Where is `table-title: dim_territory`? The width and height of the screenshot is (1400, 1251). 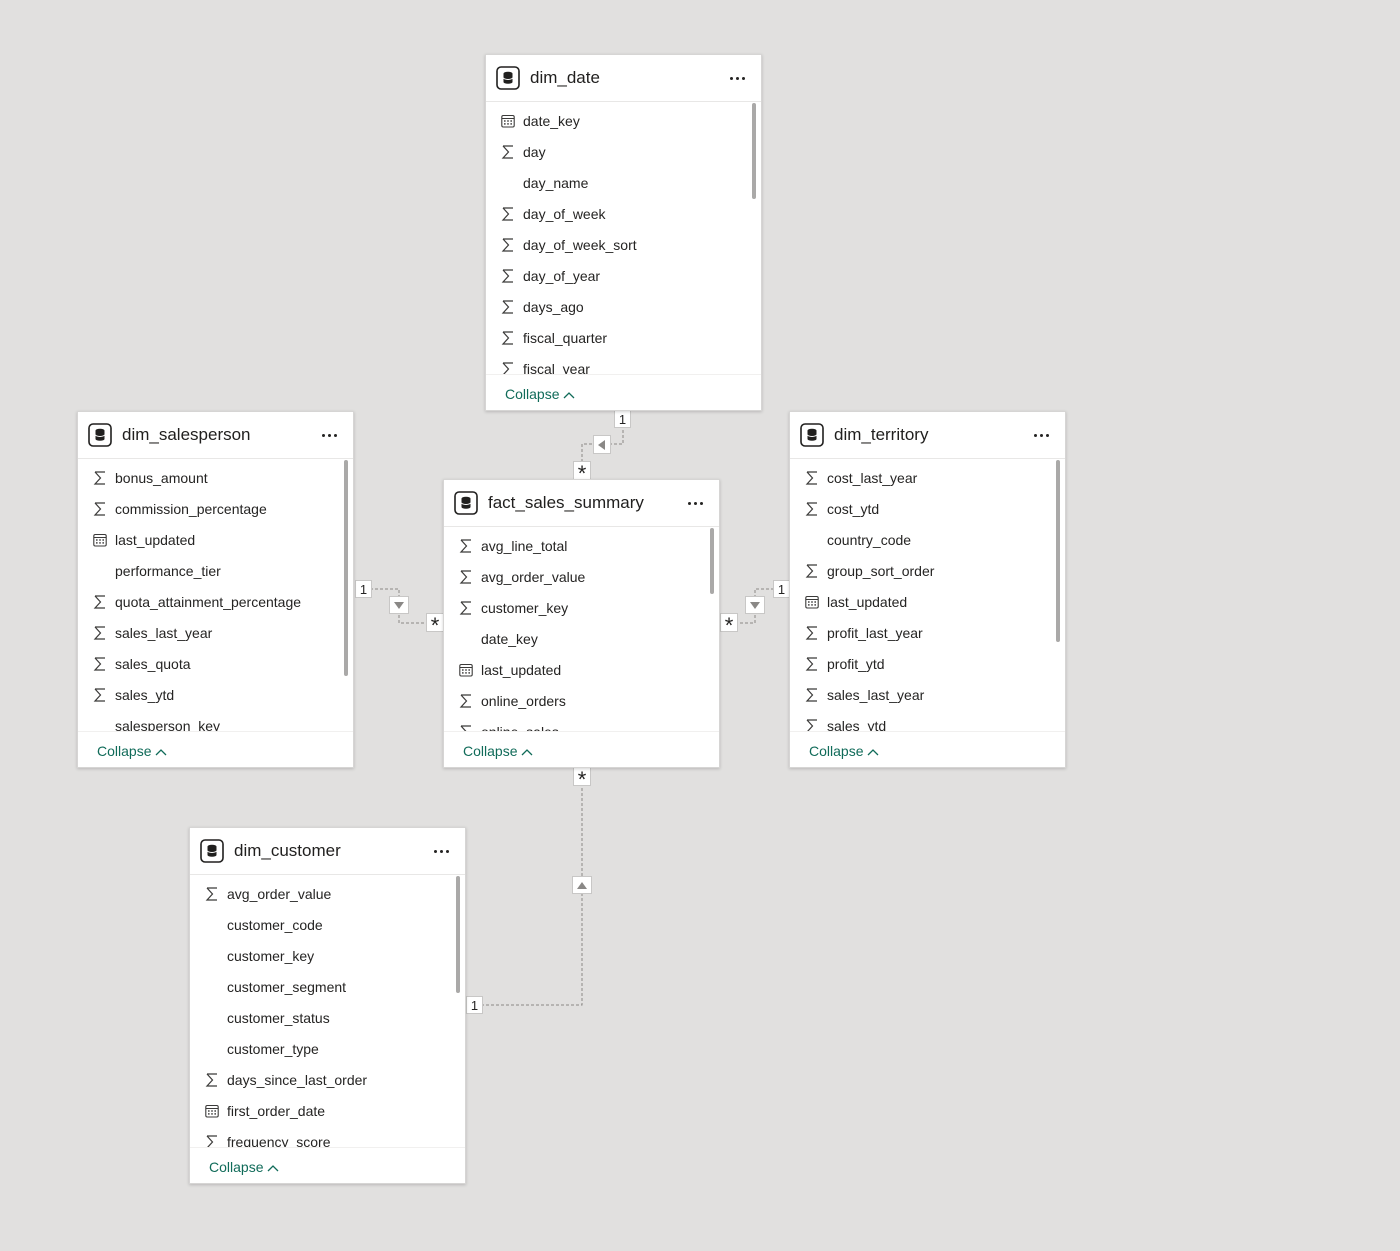
table-title: dim_territory is located at coordinates (881, 434).